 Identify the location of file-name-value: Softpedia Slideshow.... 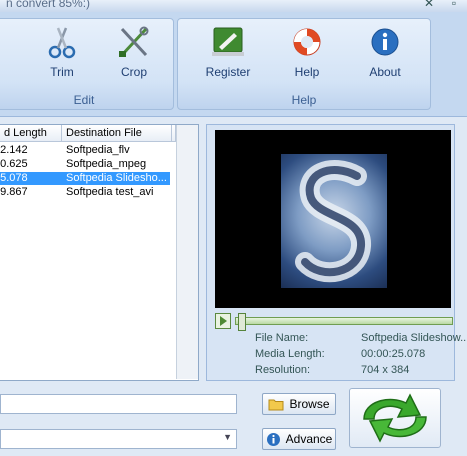
(414, 338).